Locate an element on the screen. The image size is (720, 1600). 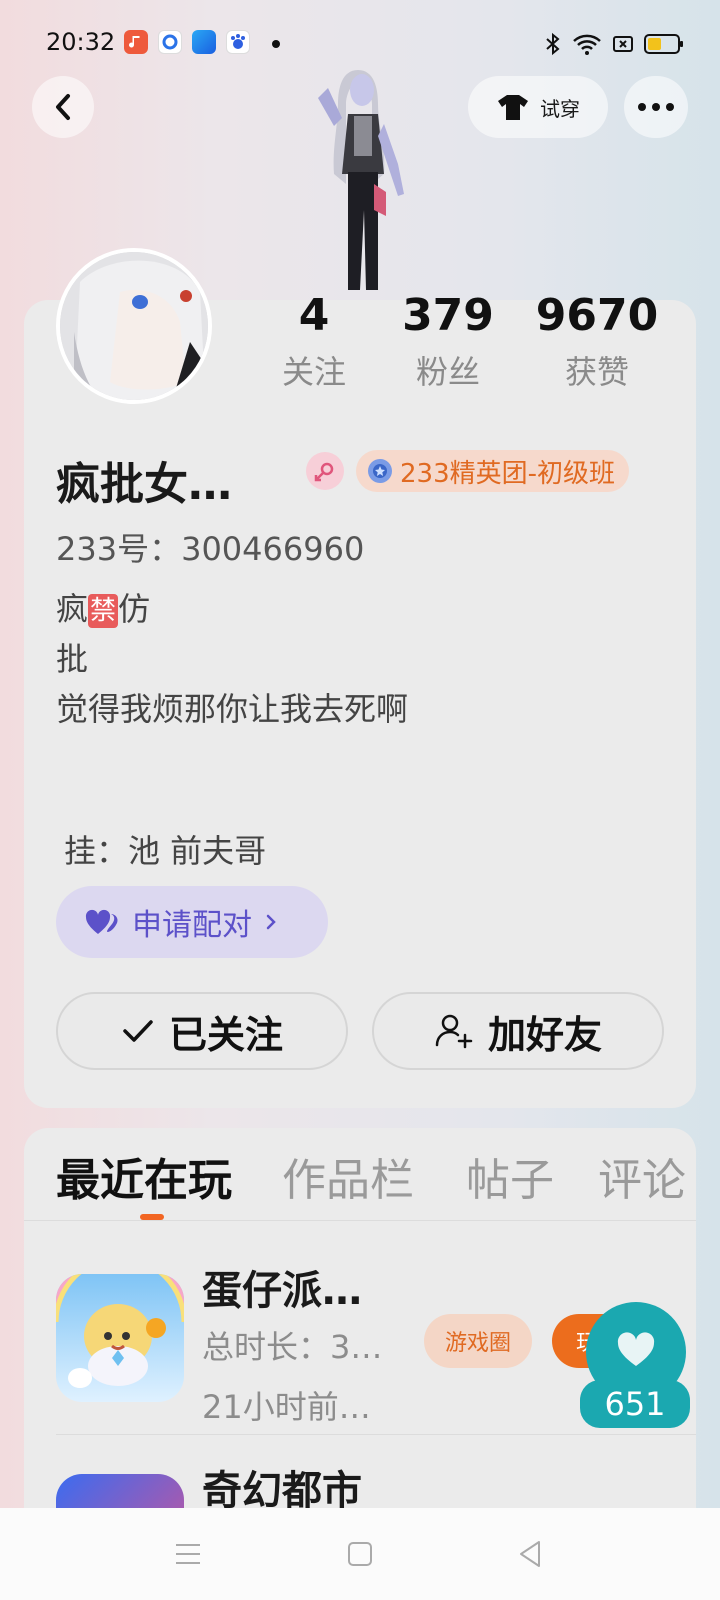
followers-label: 粉丝 is located at coordinates (447, 372).